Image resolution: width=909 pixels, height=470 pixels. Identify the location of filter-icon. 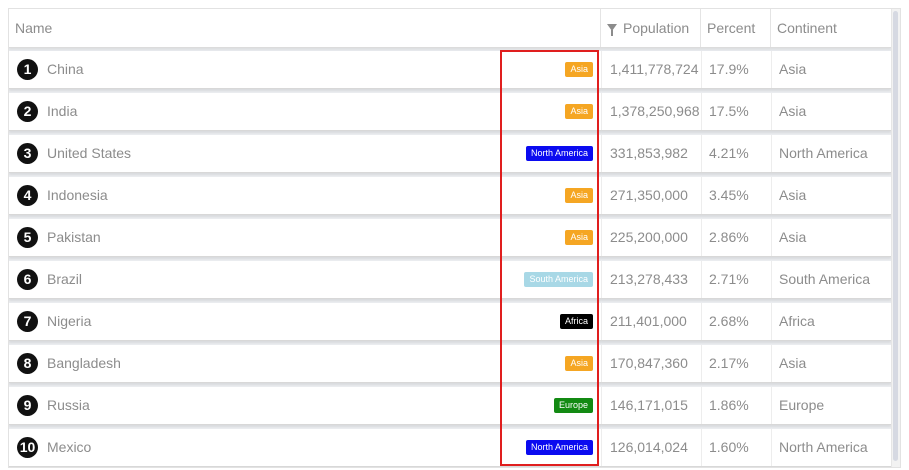
(612, 29).